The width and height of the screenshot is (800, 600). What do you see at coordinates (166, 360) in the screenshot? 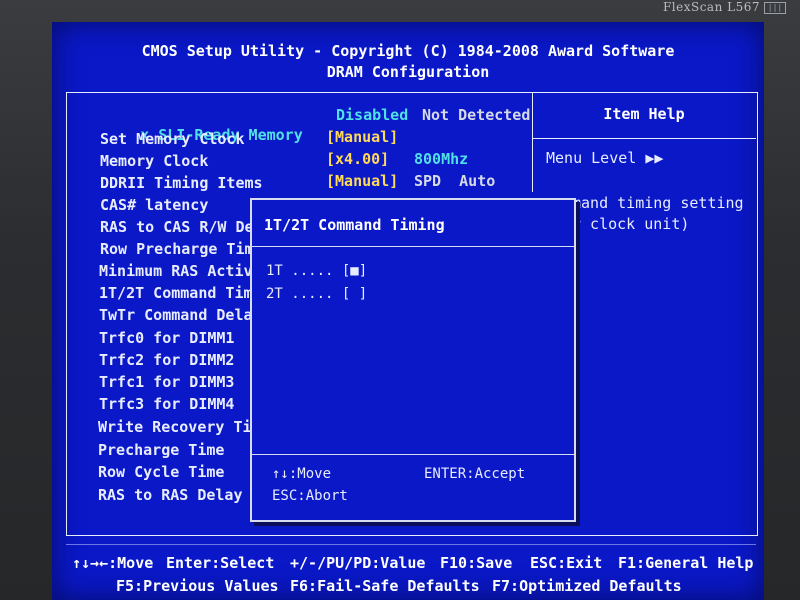
I see `setting-row-trfc2: Trfc2 for DIMM2` at bounding box center [166, 360].